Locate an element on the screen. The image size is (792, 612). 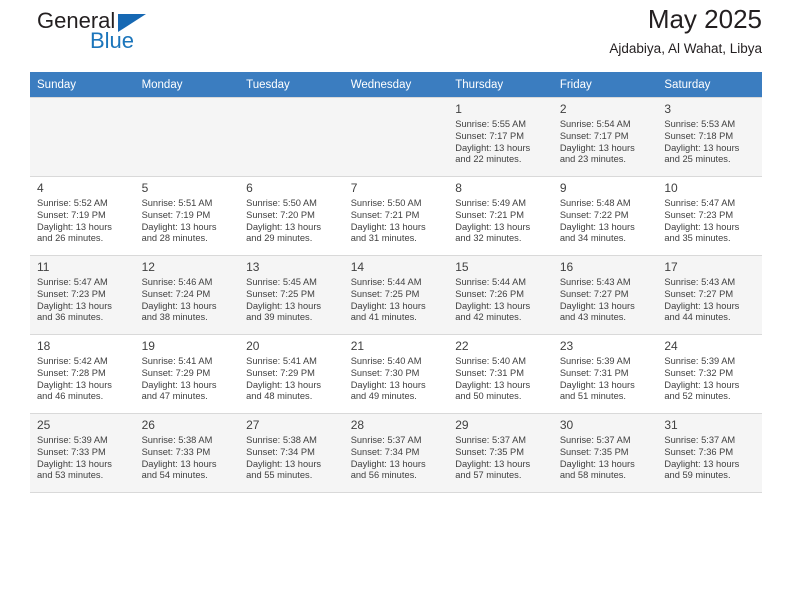
day-number: 20 is located at coordinates (253, 346).